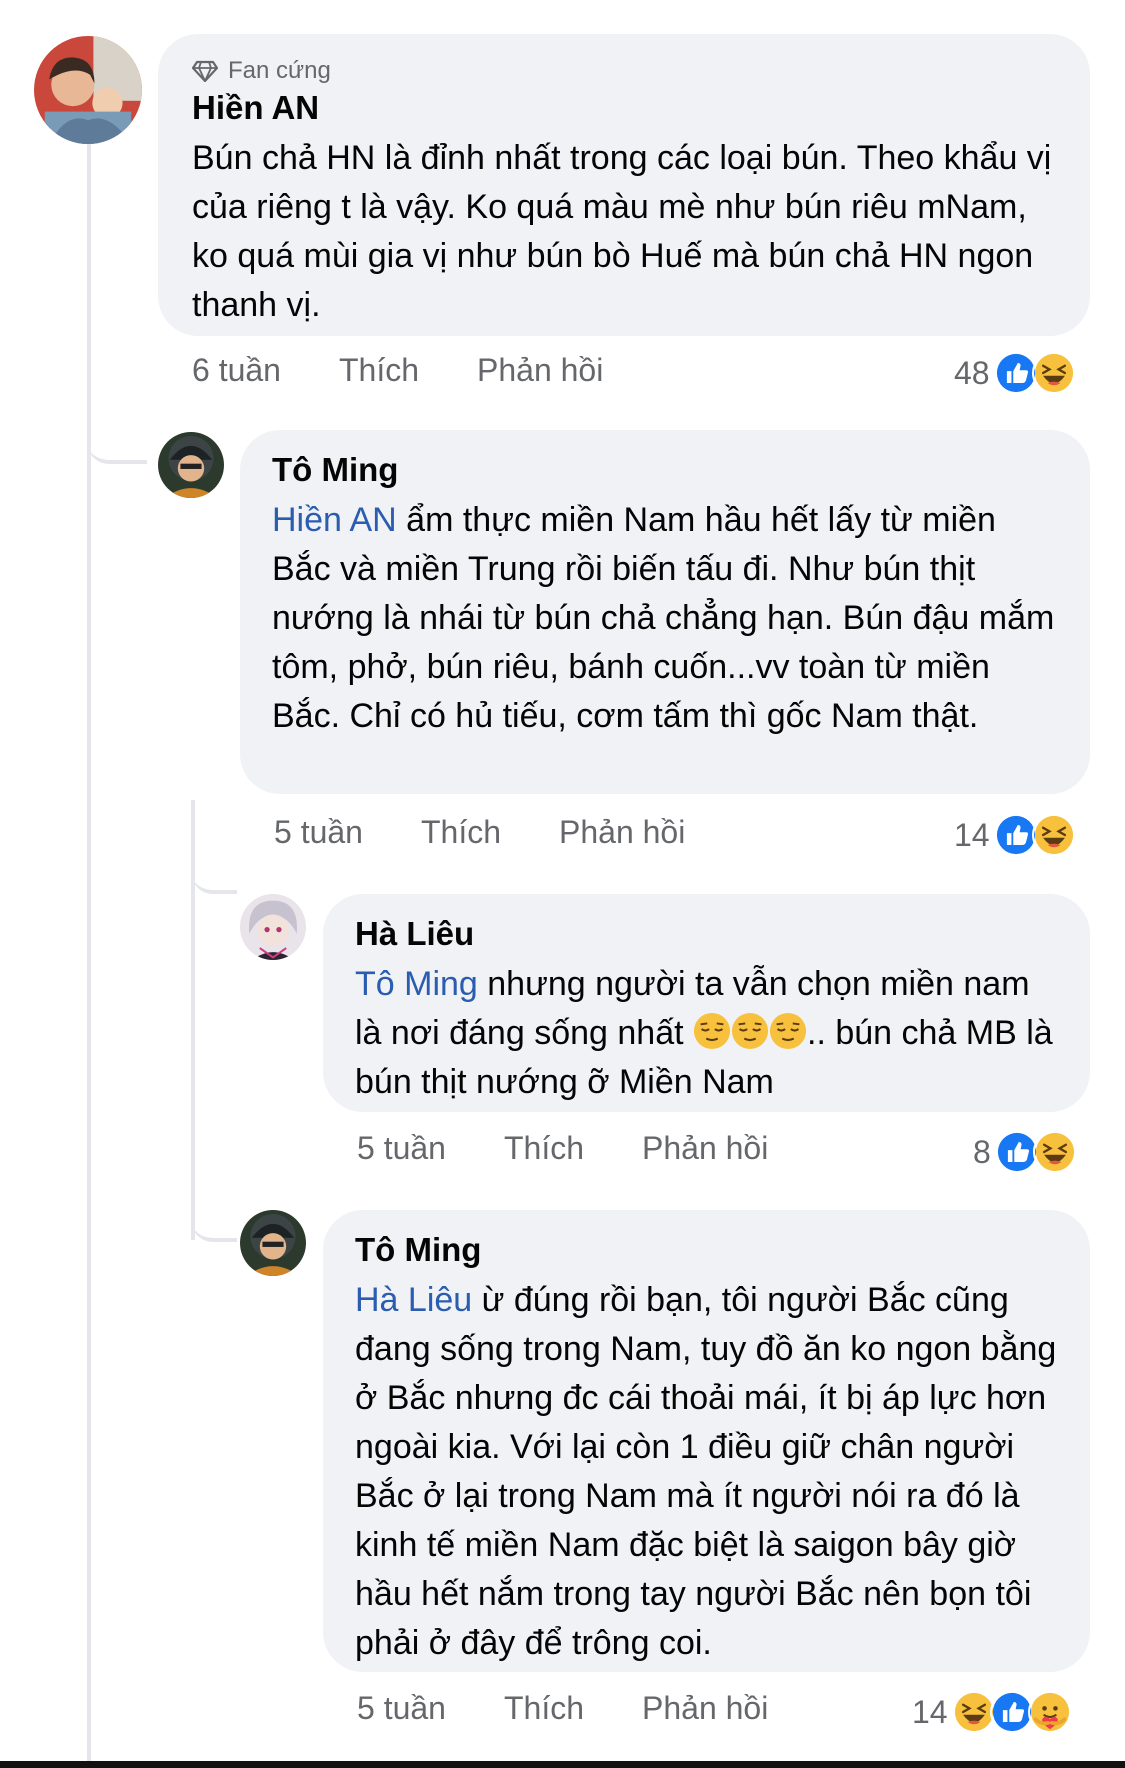 This screenshot has width=1125, height=1768. I want to click on mention-link: Hà Liêu, so click(413, 1300).